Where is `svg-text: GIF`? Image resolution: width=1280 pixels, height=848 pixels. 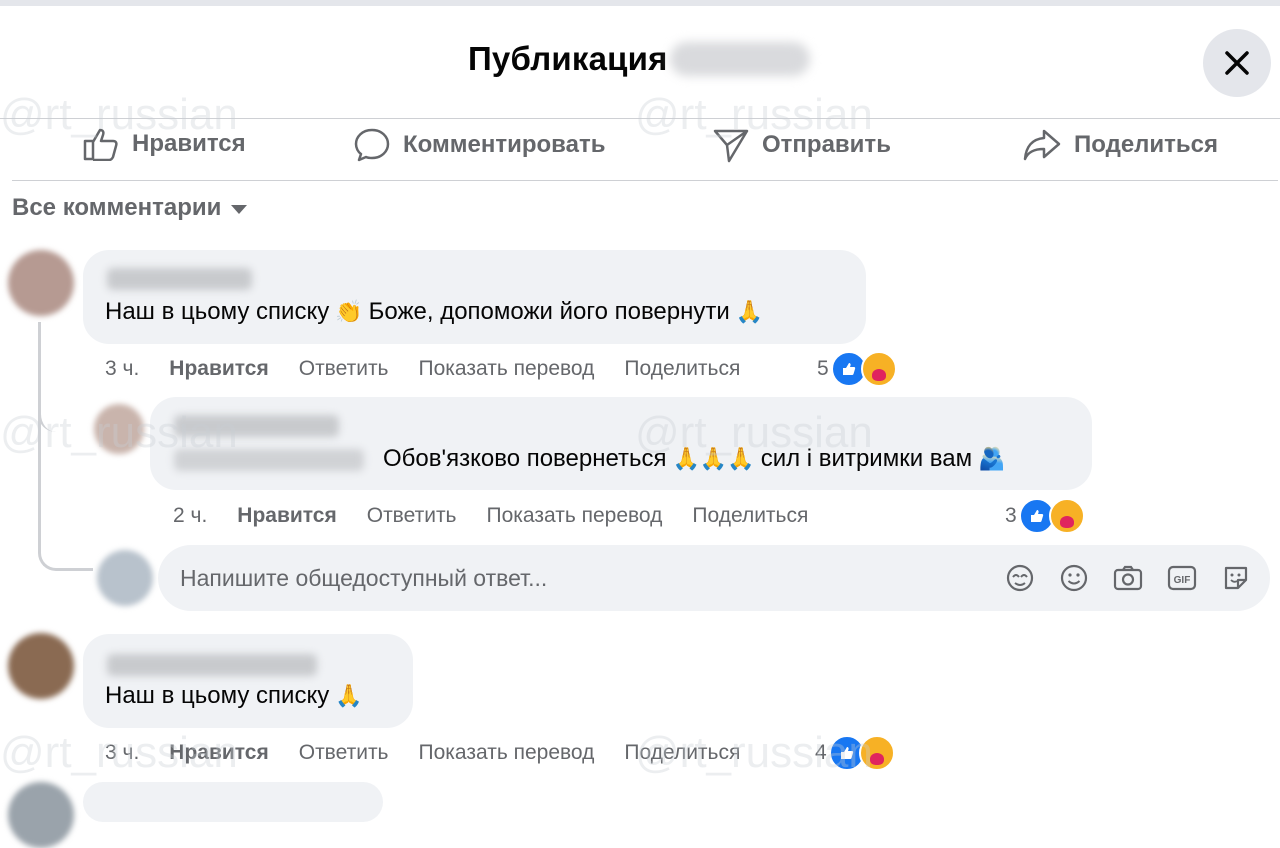 svg-text: GIF is located at coordinates (1182, 580).